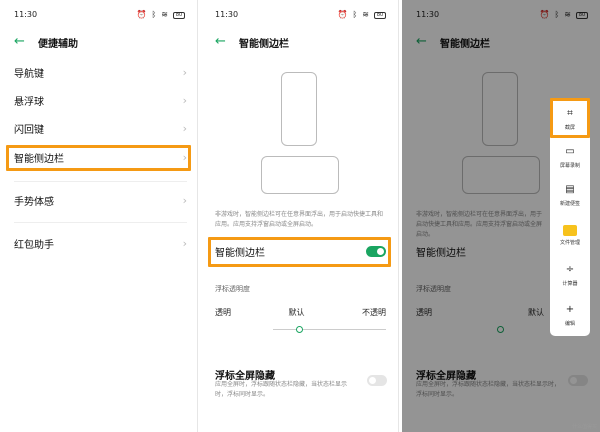  Describe the element at coordinates (100, 100) in the screenshot. I see `menu-item-floating-ball: 悬浮球 ›` at that location.